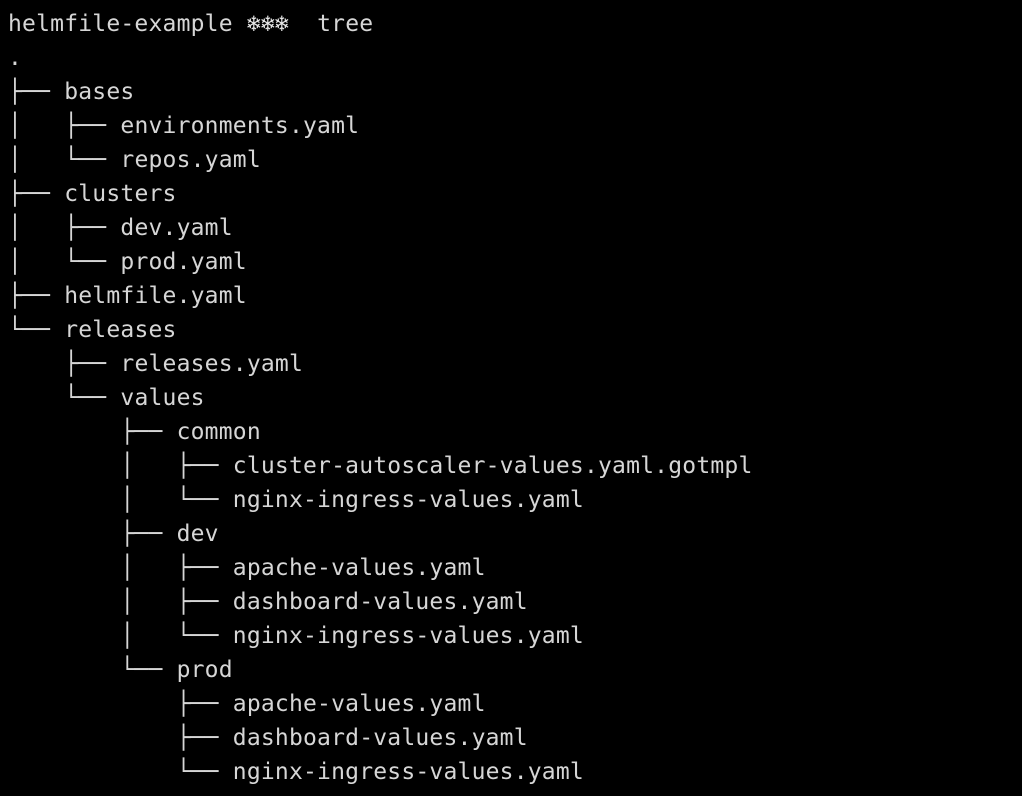  I want to click on tree-row: │ ├── dashboard-values.yaml, so click(268, 602).